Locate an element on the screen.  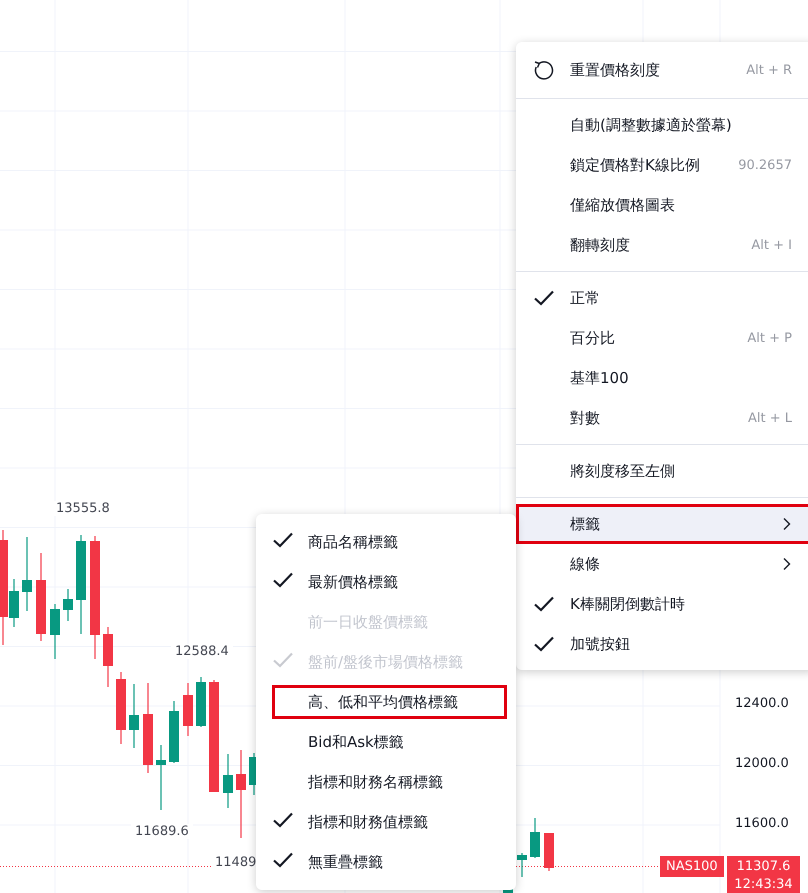
menu-item: 商品名稱標籤 is located at coordinates (389, 542).